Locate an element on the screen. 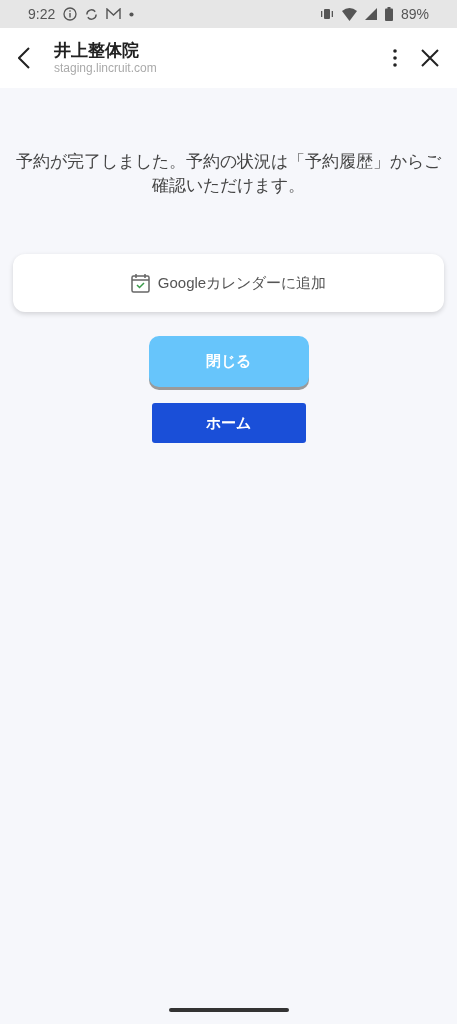  page-title: 井上整体院 is located at coordinates (97, 50).